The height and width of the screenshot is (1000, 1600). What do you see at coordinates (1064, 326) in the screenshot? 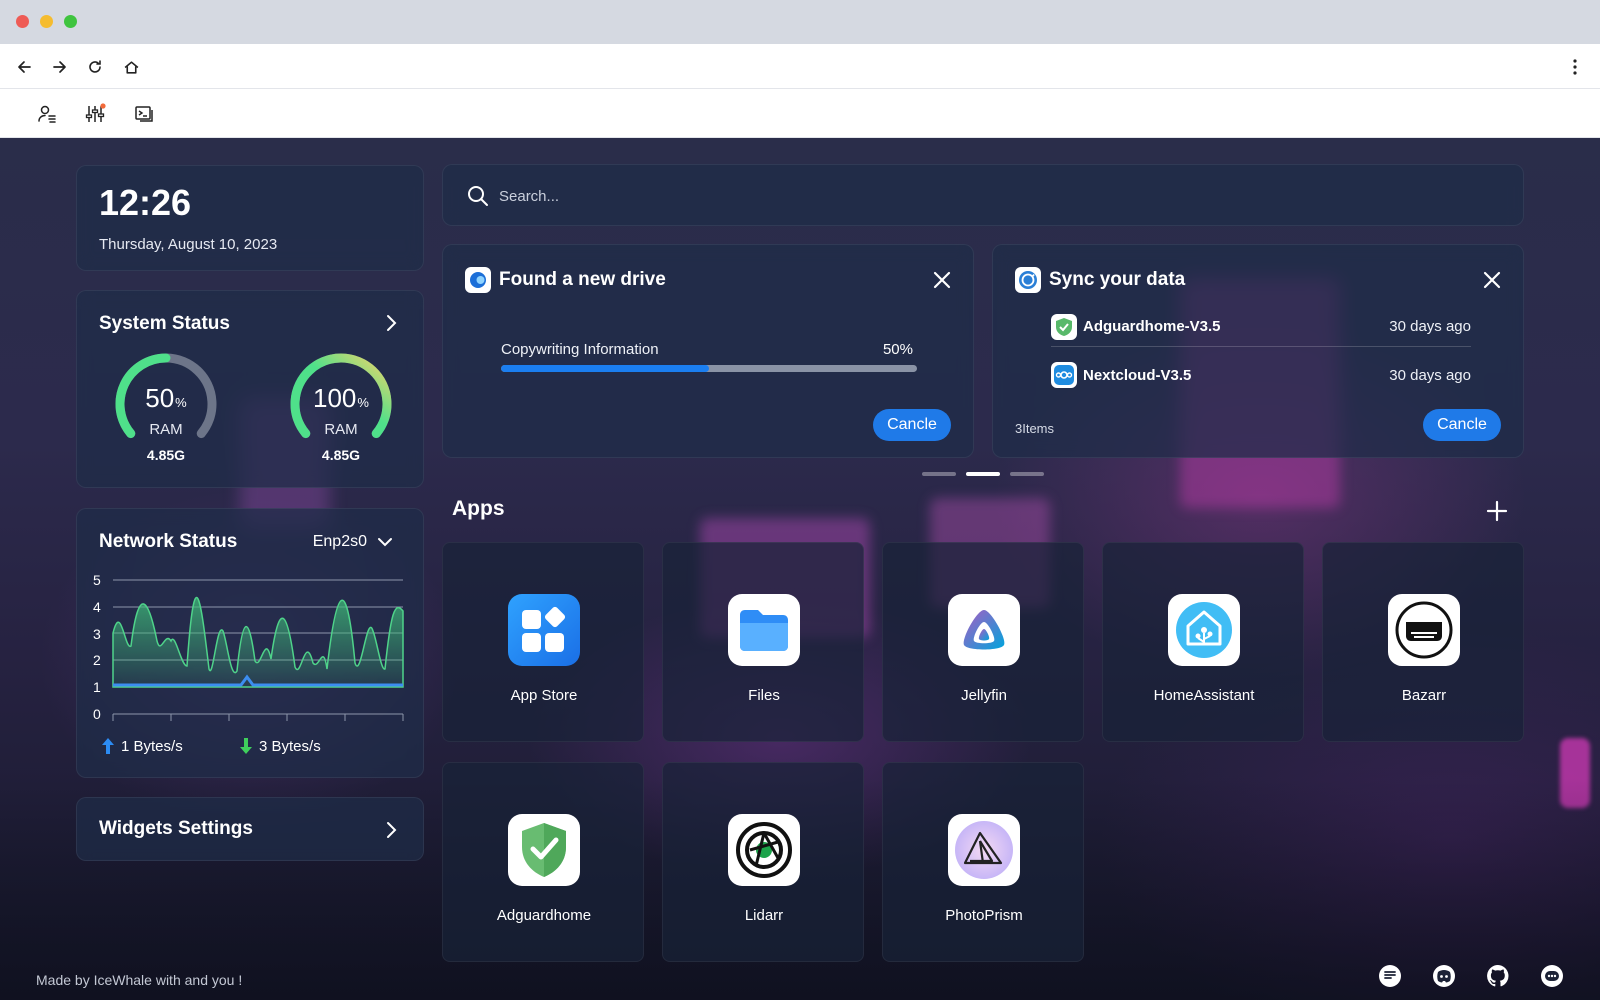
I see `adguard-icon` at bounding box center [1064, 326].